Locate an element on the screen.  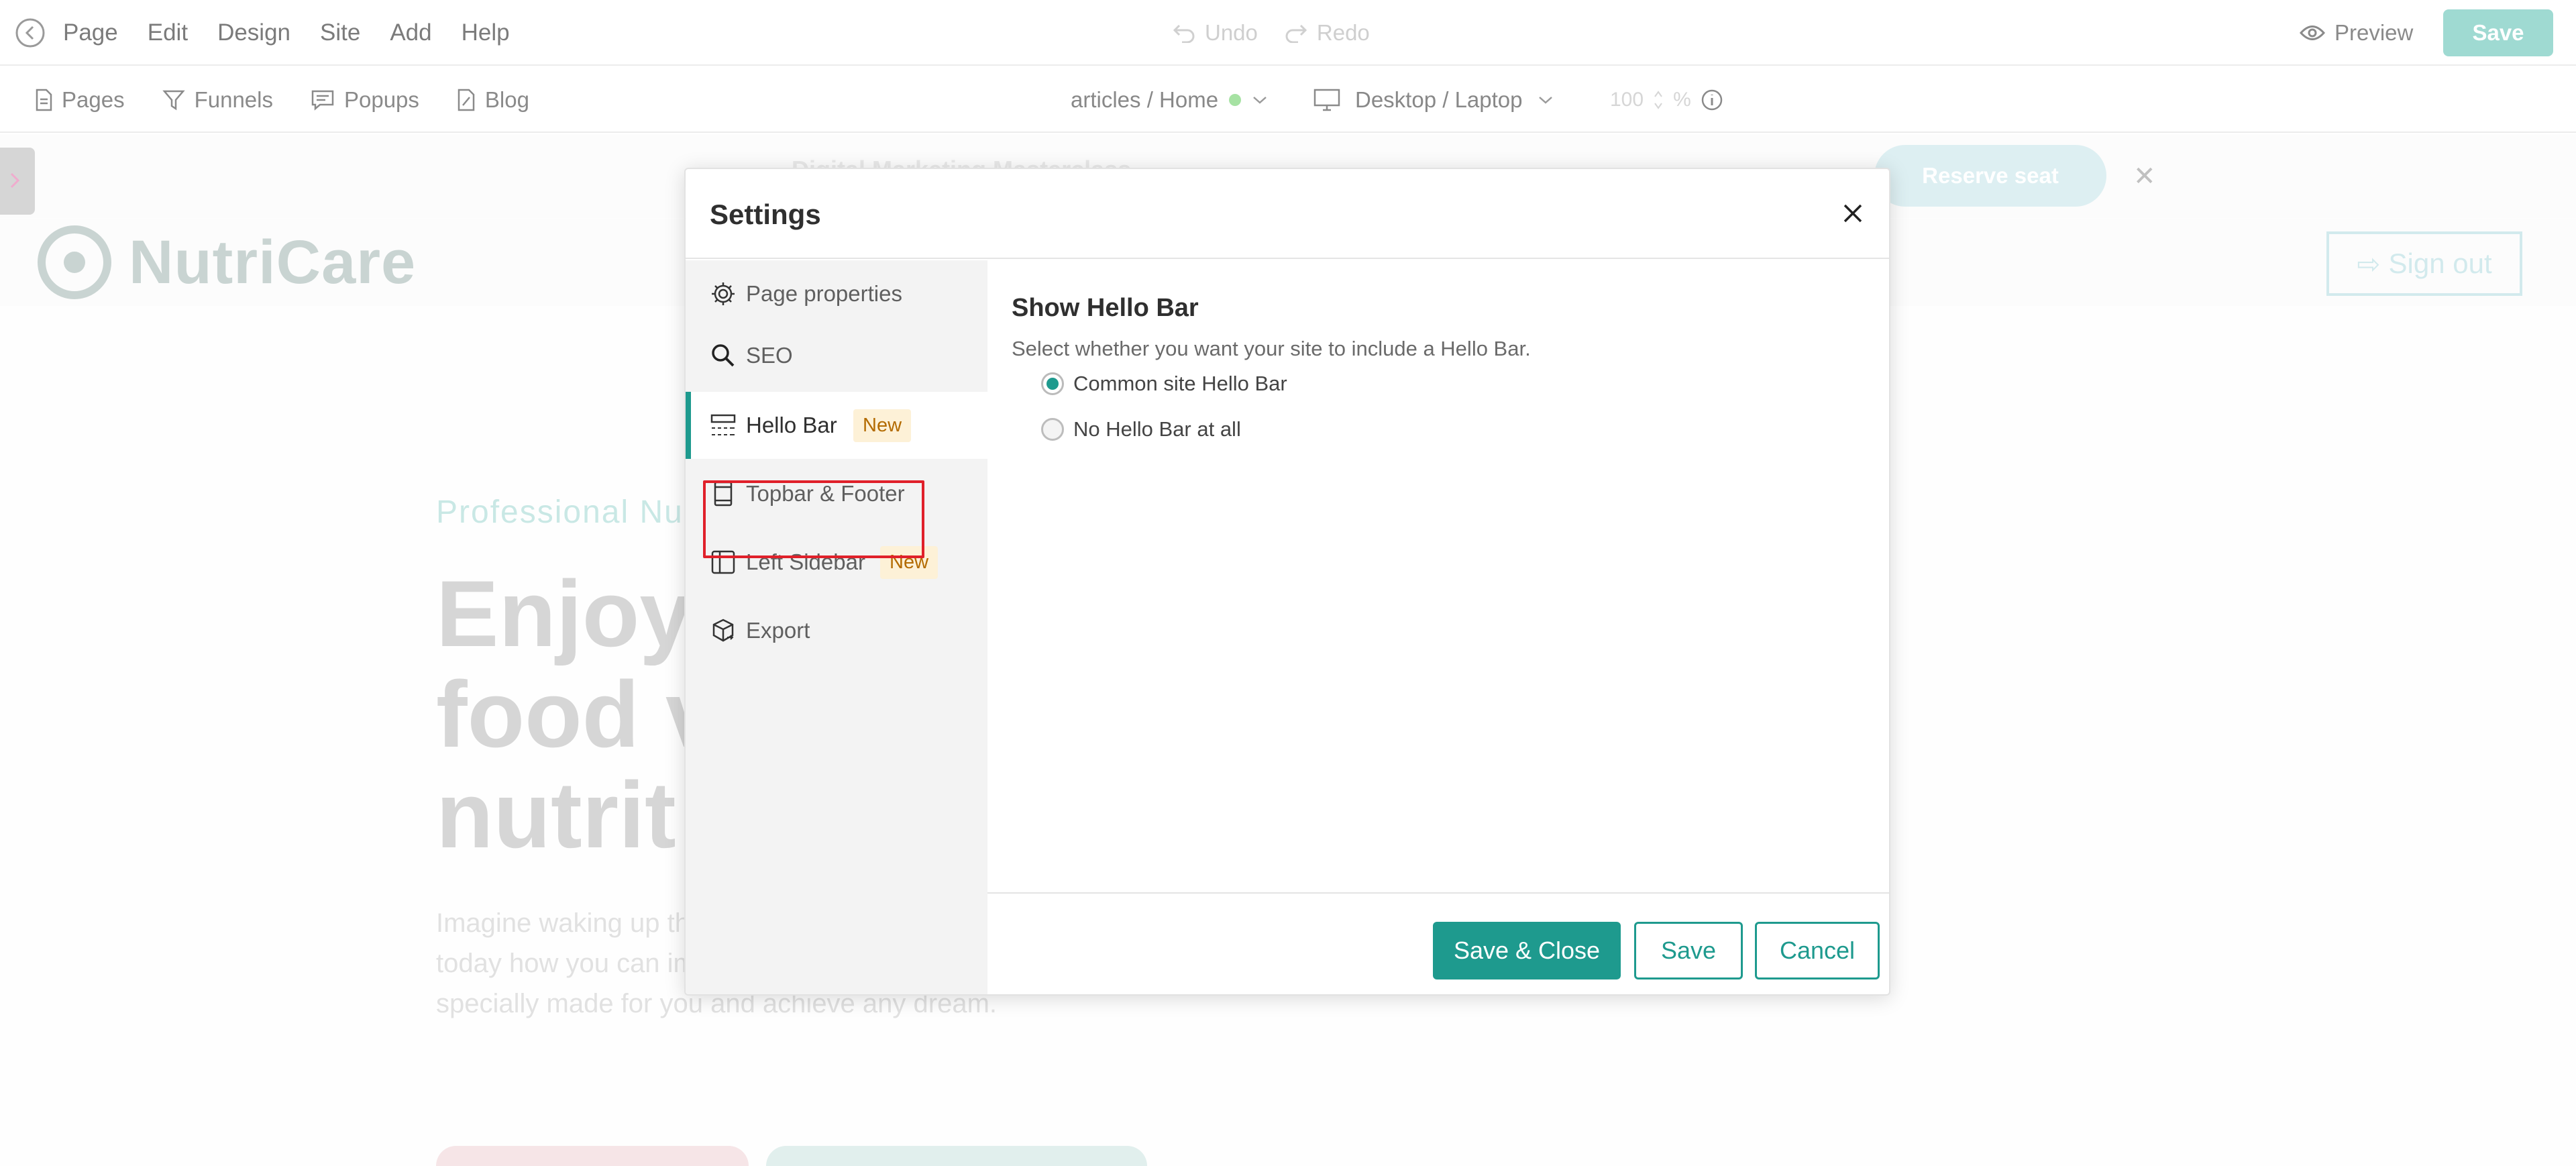
menu-help: Help is located at coordinates (486, 32).